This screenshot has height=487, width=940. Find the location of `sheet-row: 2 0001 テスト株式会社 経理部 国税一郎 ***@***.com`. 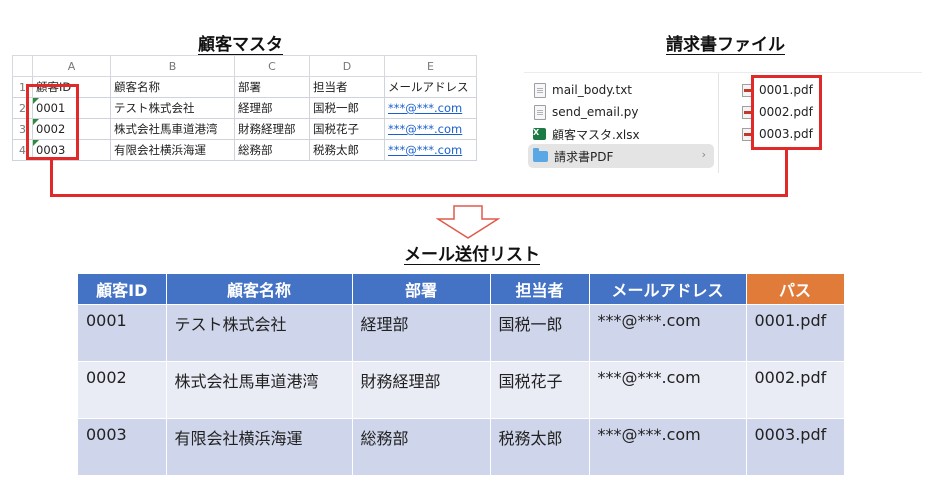

sheet-row: 2 0001 テスト株式会社 経理部 国税一郎 ***@***.com is located at coordinates (244, 108).